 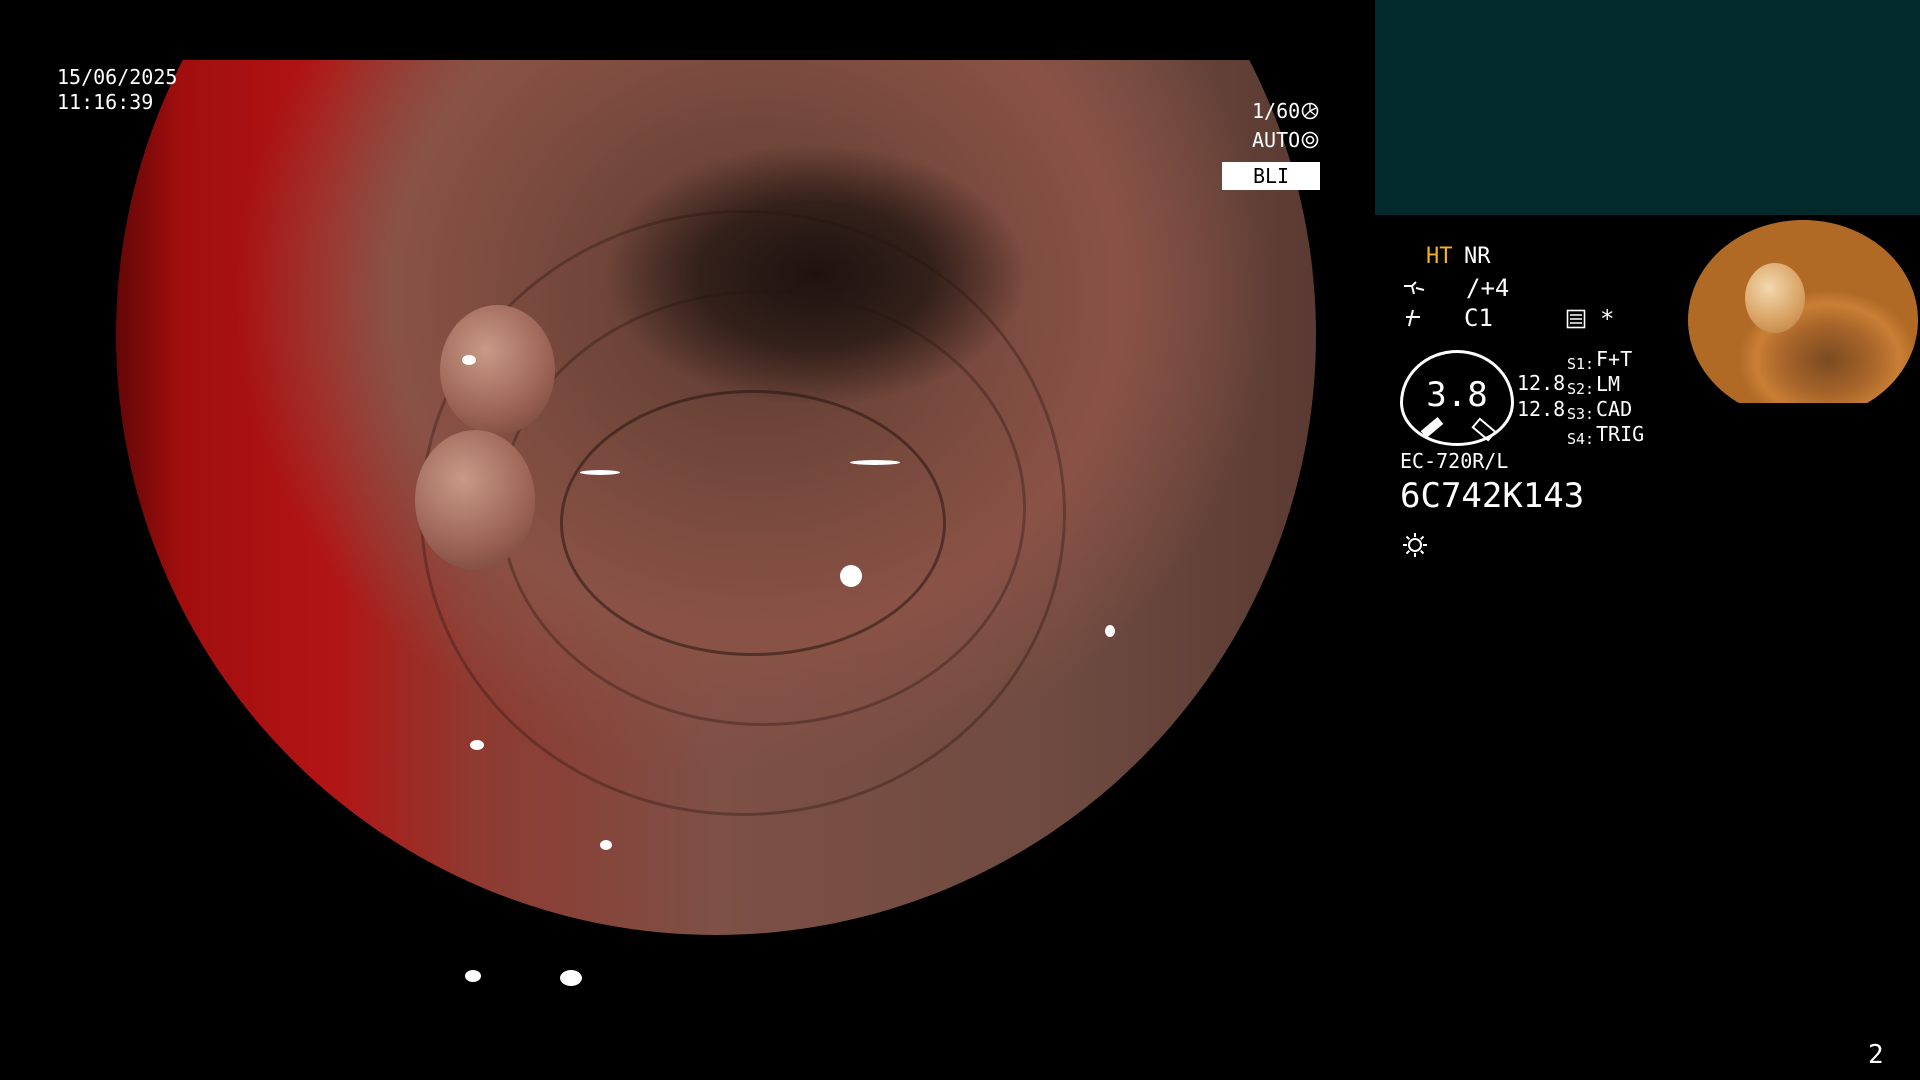 What do you see at coordinates (1581, 389) in the screenshot?
I see `switch-key: S2:` at bounding box center [1581, 389].